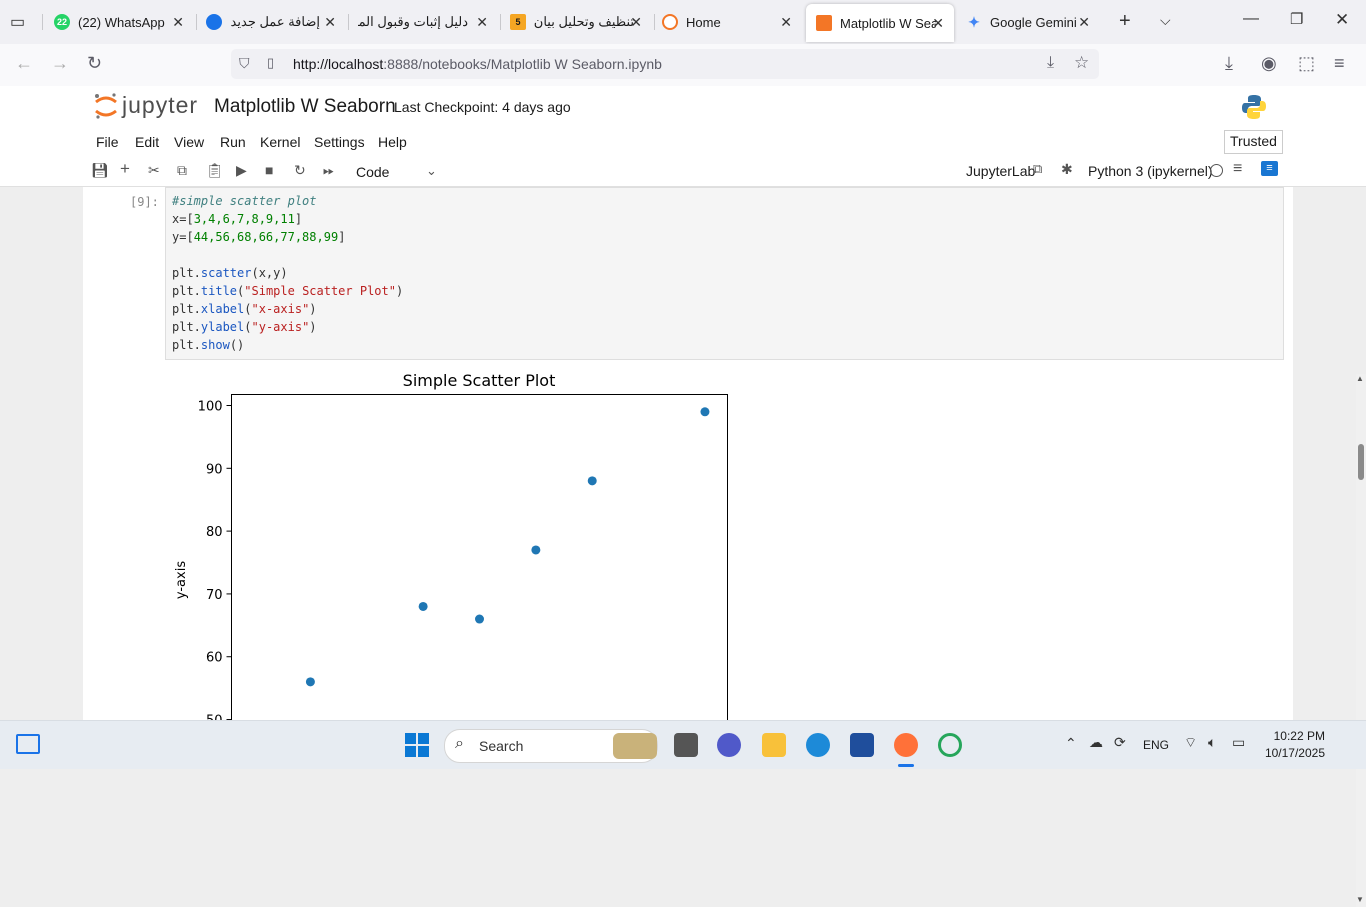  Describe the element at coordinates (1269, 63) in the screenshot. I see `account-icon: ◉` at that location.